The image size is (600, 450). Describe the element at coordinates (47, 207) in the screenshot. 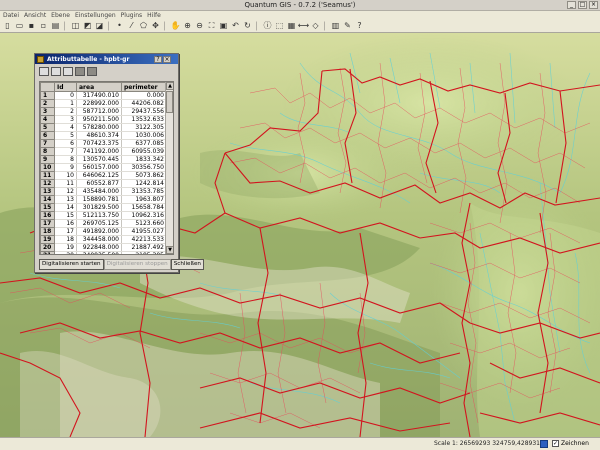

I see `row-header: 15` at that location.